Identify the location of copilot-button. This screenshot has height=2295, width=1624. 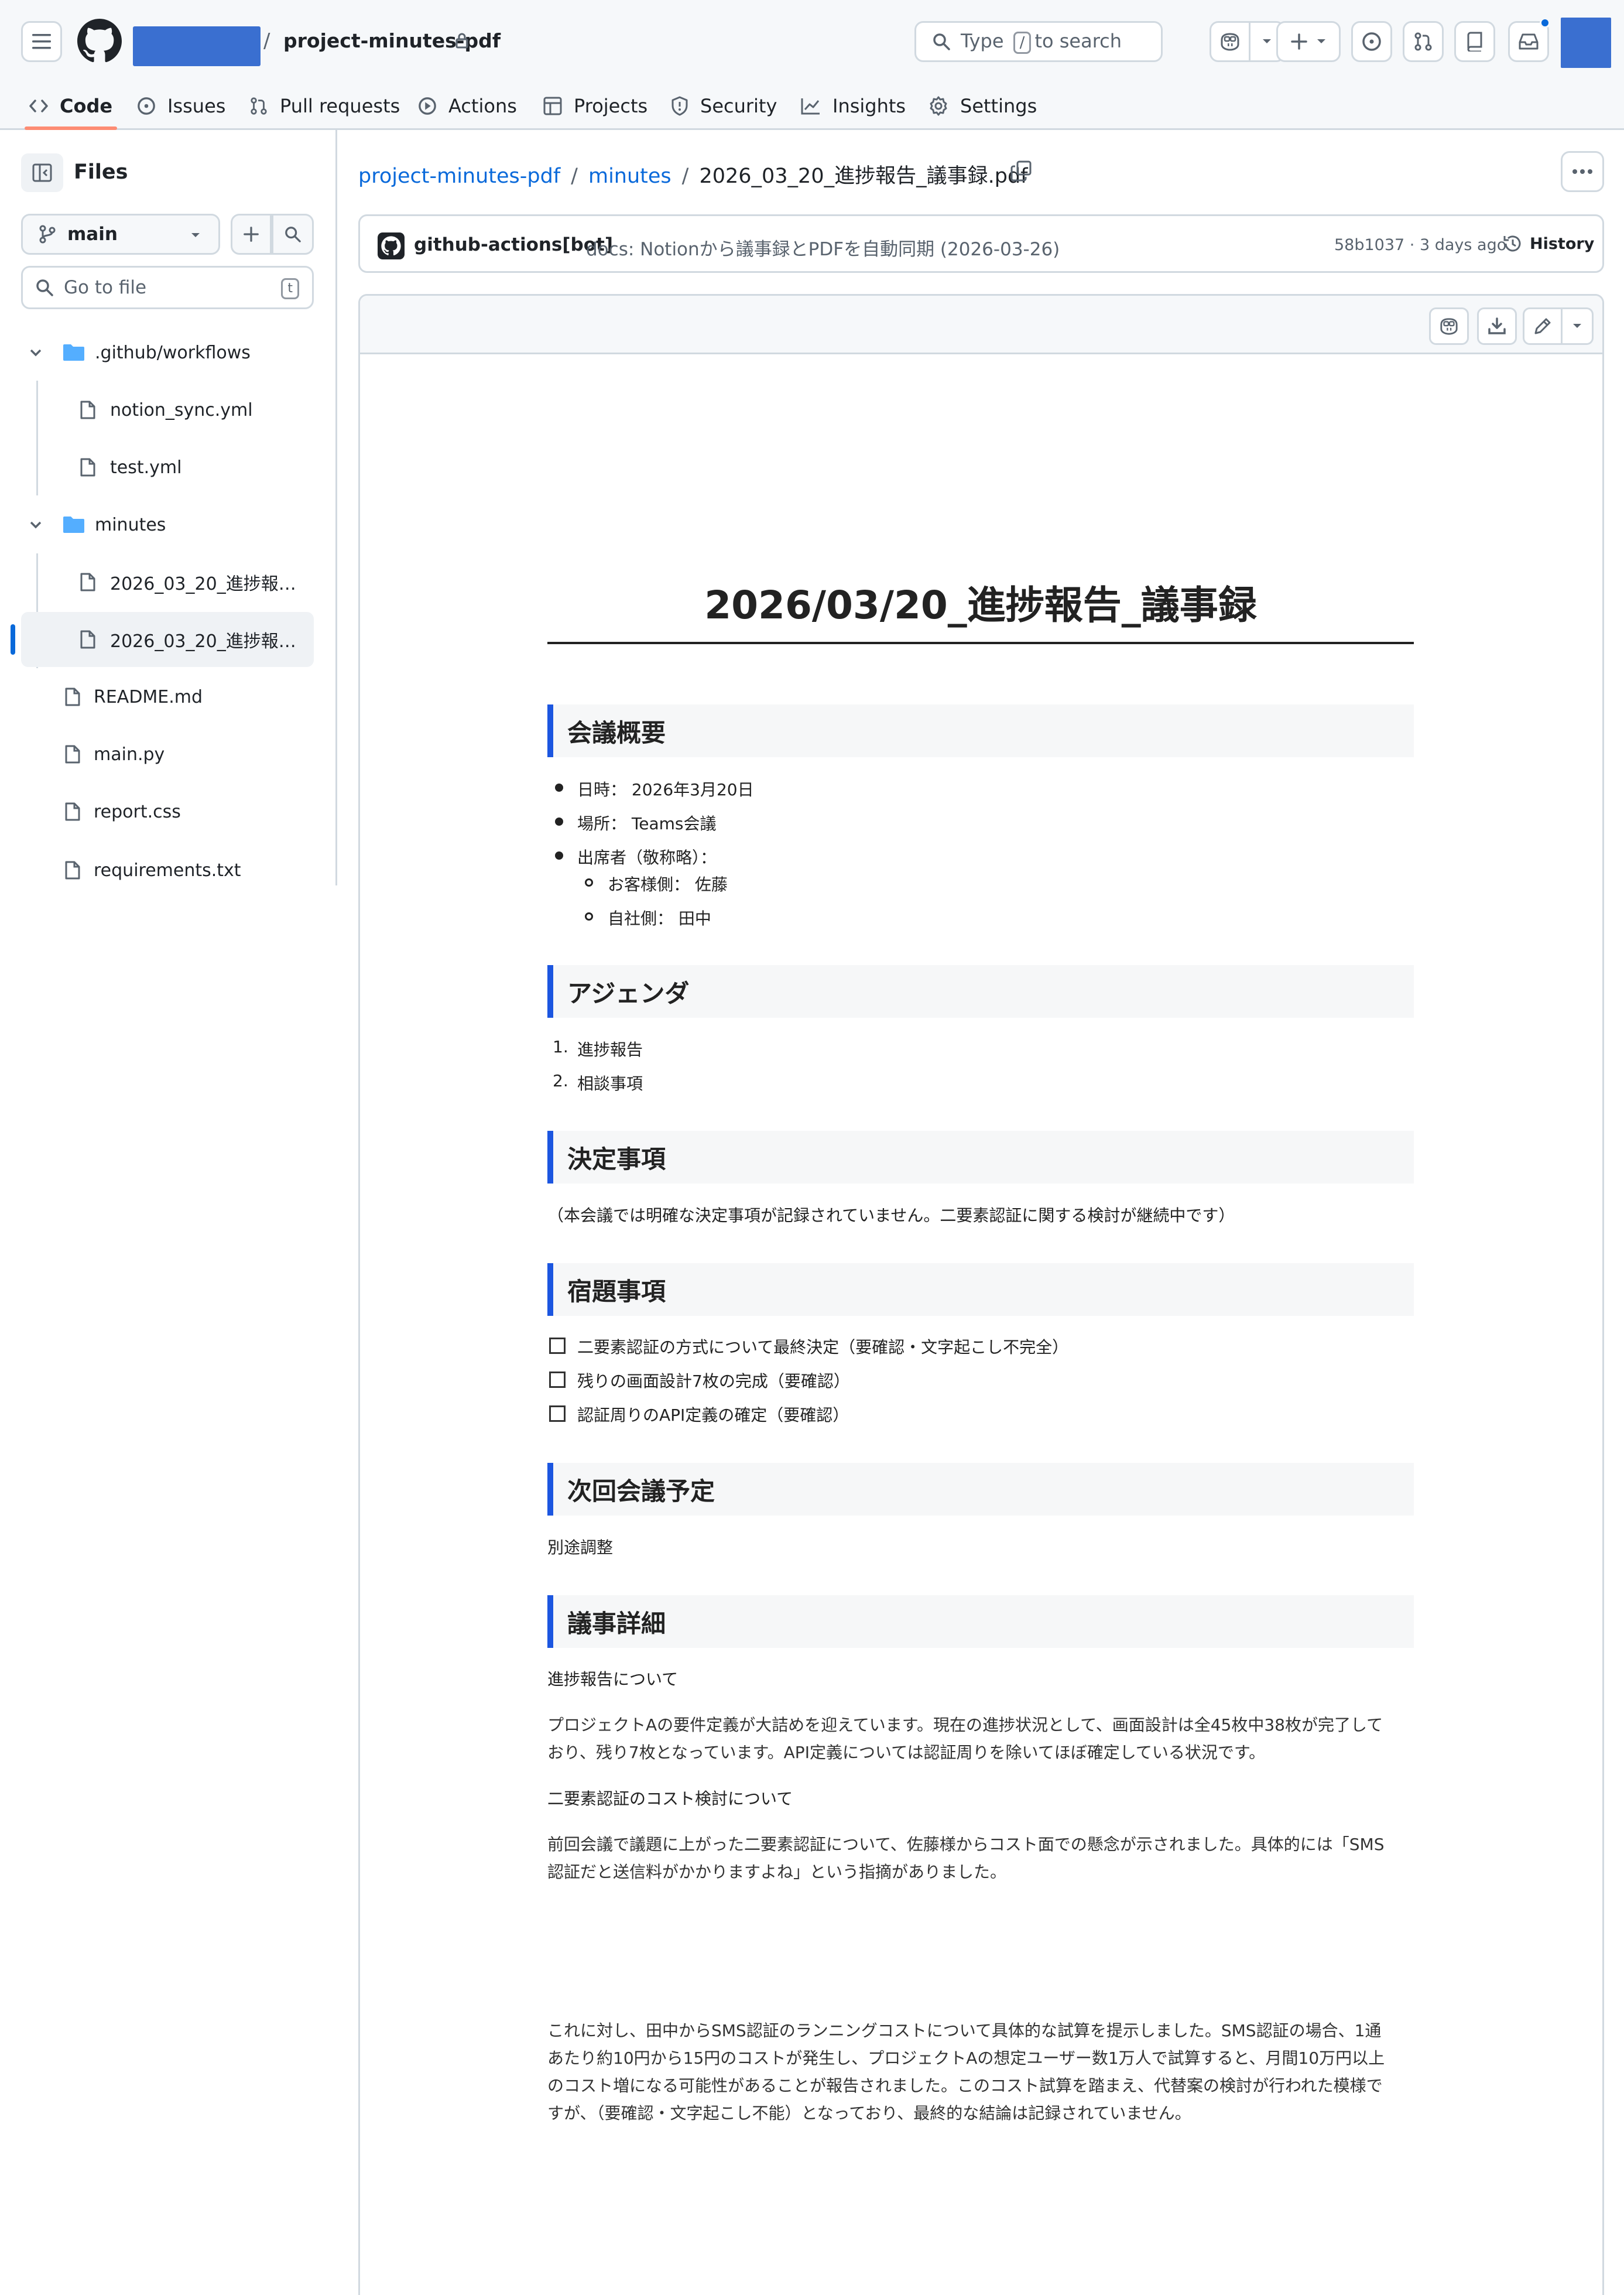
(1230, 41).